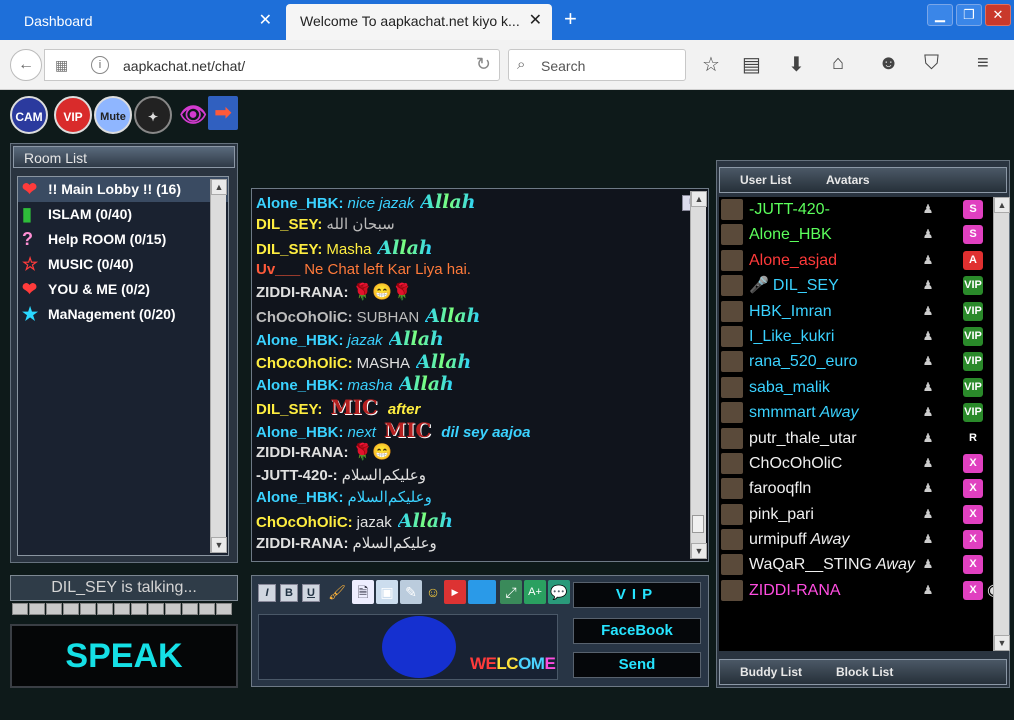  I want to click on maximize-window-button: ❐, so click(969, 15).